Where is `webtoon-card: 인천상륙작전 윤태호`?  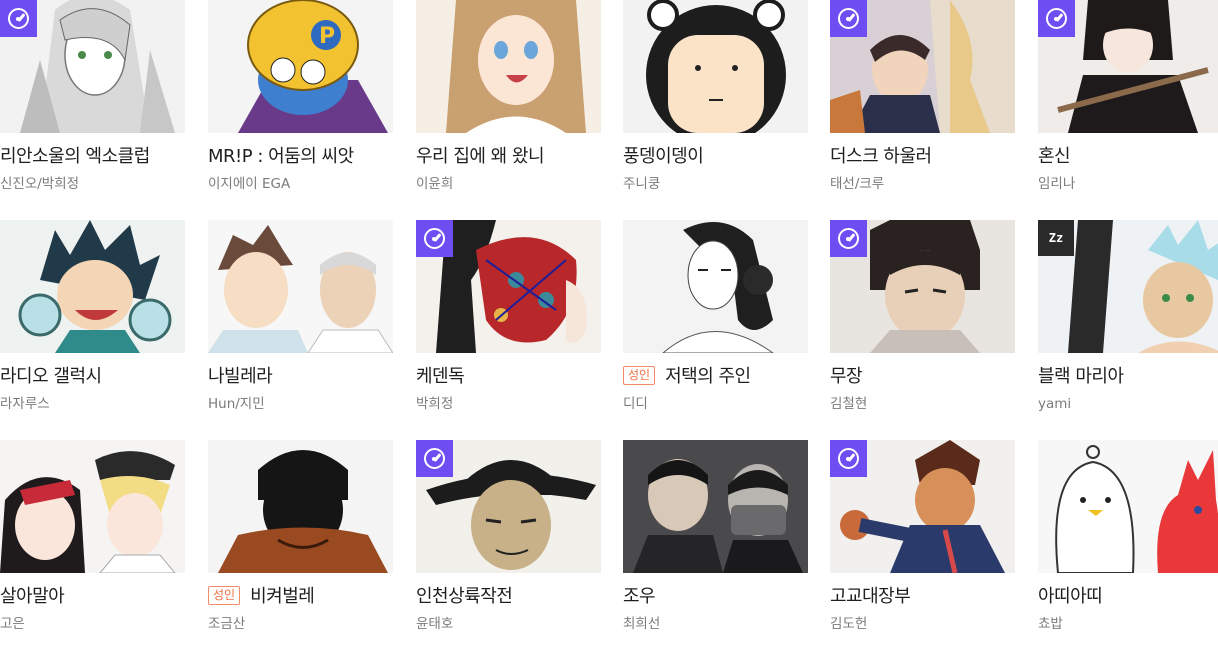
webtoon-card: 인천상륙작전 윤태호 is located at coordinates (508, 547).